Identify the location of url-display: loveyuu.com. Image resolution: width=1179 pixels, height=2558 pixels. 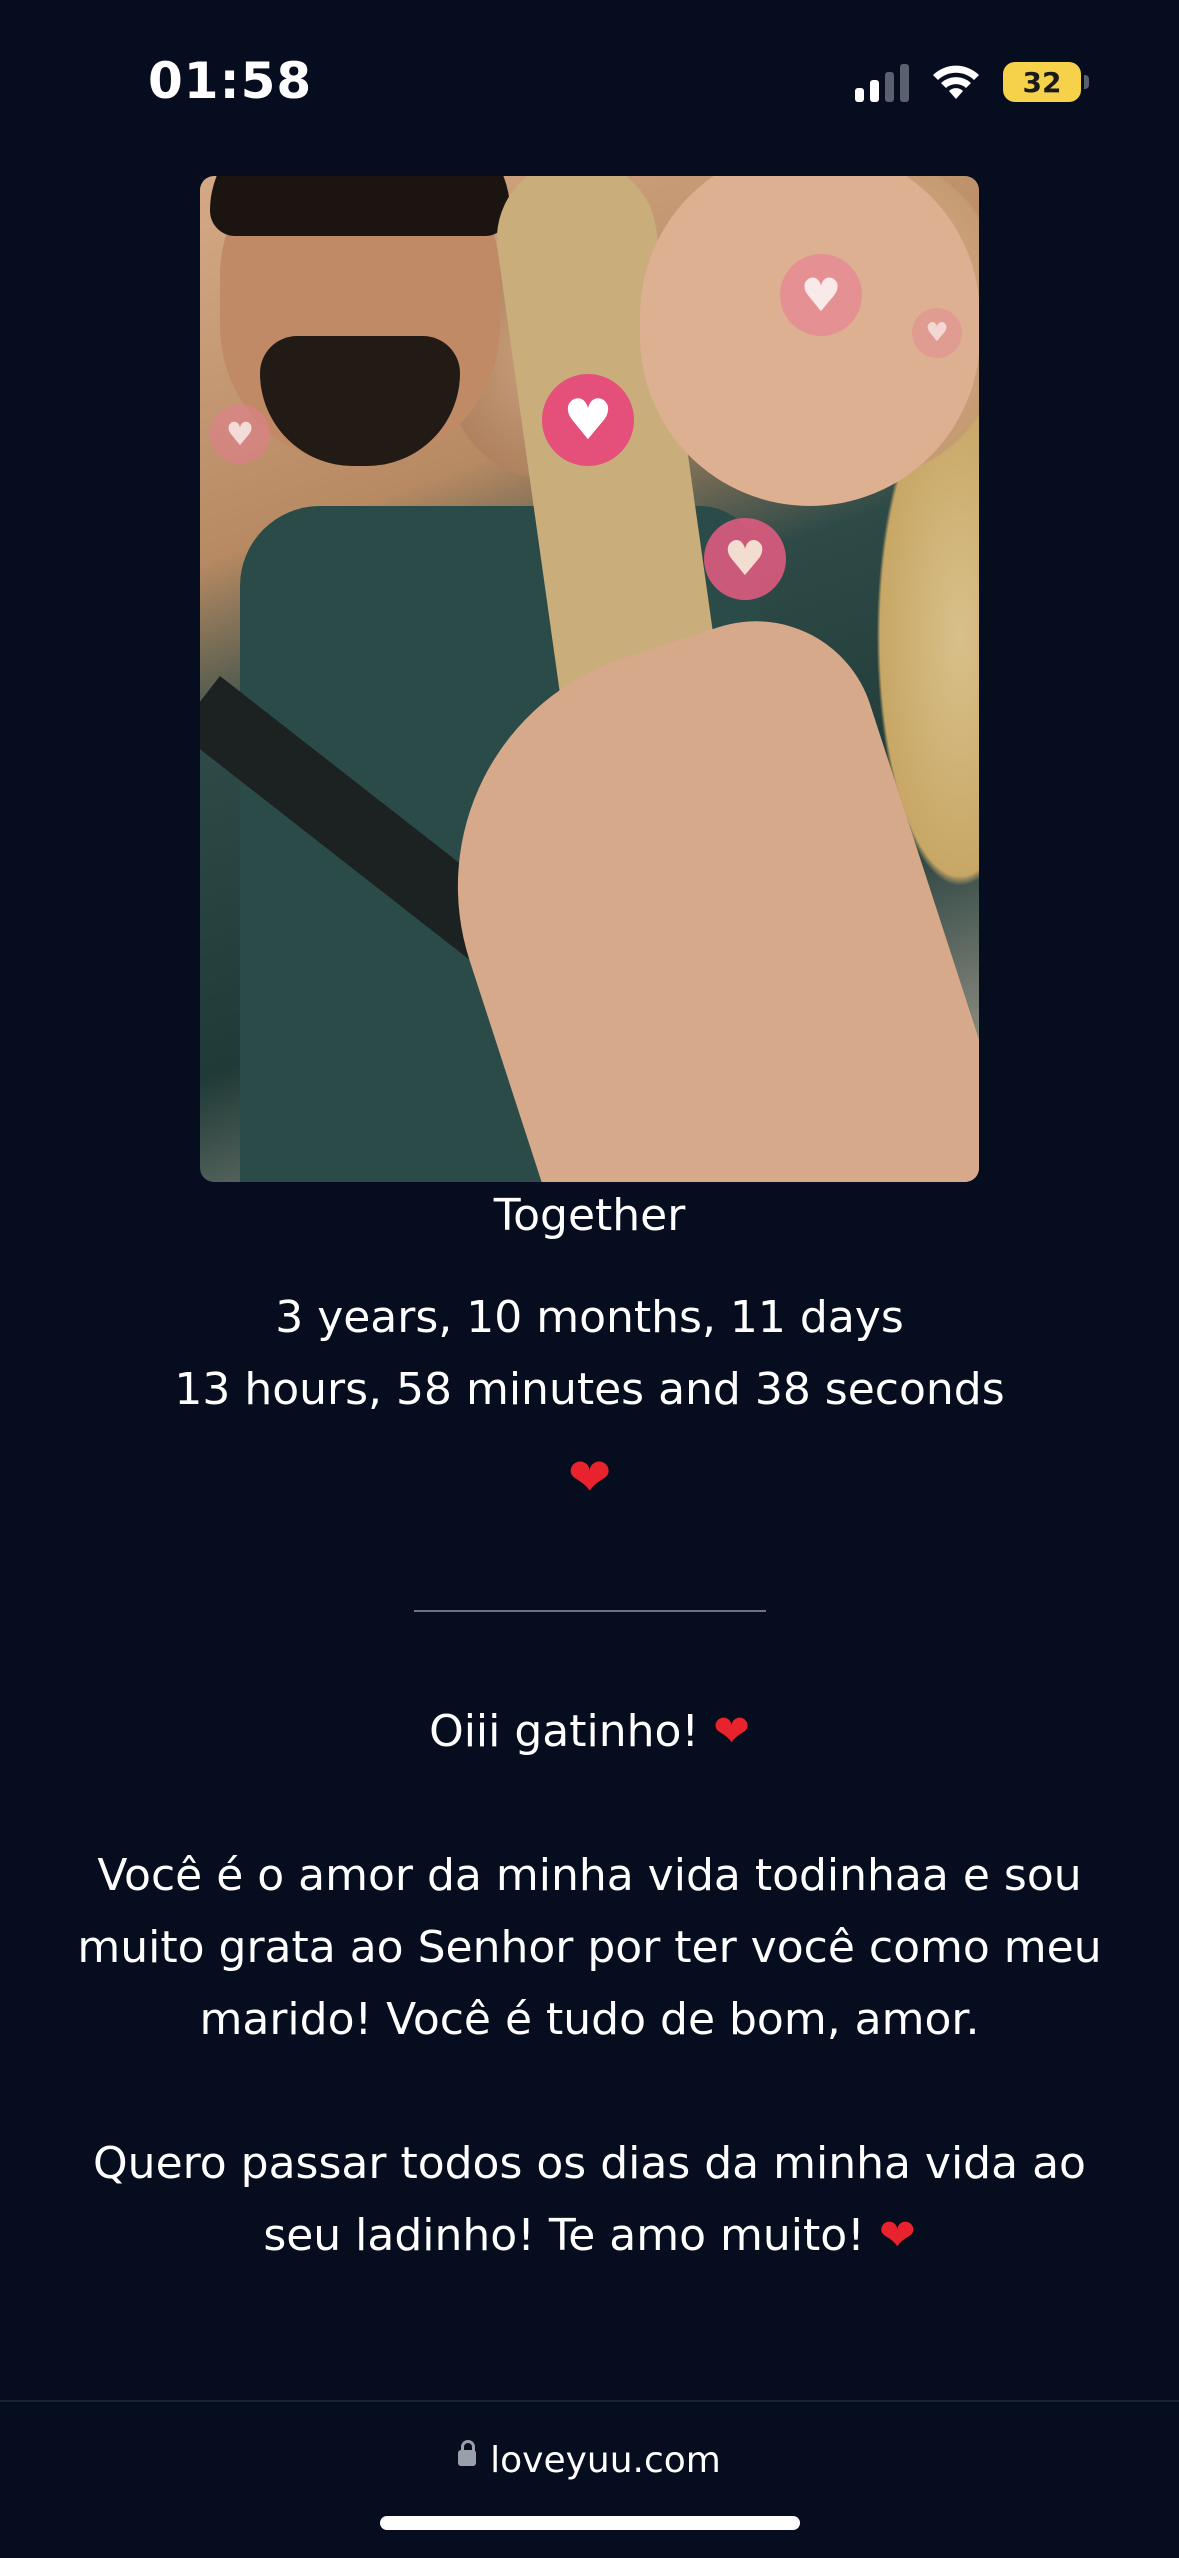
(589, 2460).